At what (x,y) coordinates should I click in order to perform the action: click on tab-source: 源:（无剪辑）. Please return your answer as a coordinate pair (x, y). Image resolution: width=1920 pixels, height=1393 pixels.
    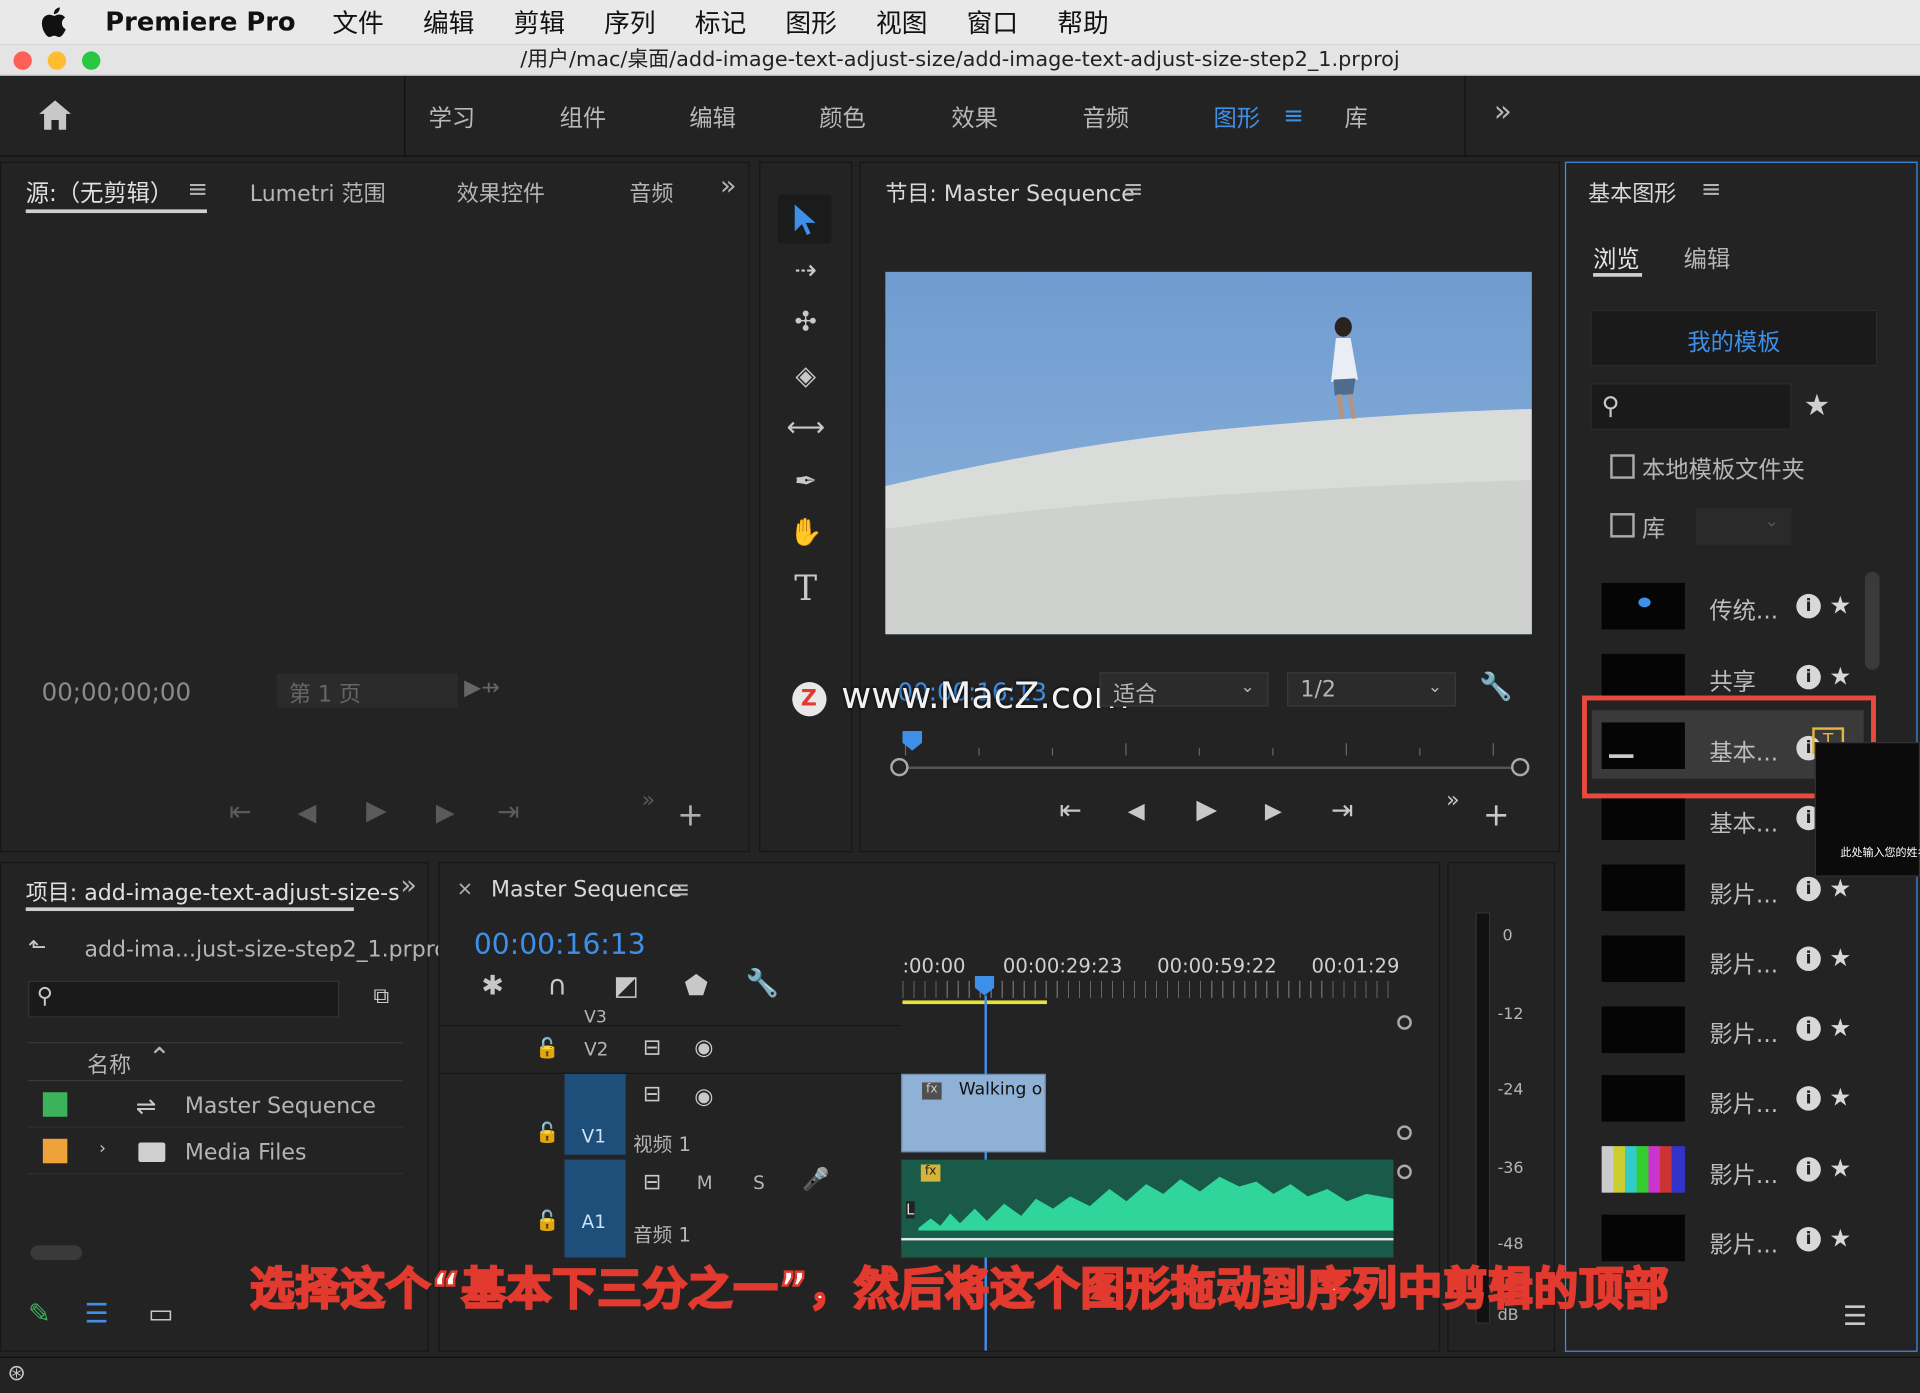
    Looking at the image, I should click on (99, 191).